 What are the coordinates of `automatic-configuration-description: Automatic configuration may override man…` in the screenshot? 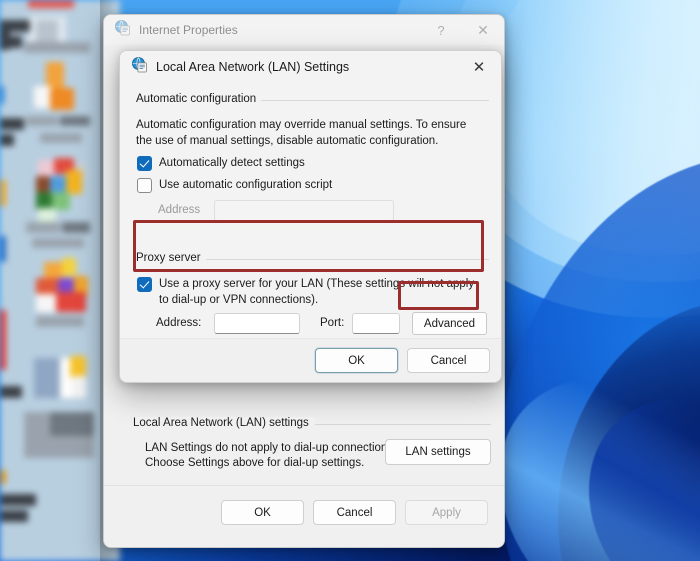 It's located at (301, 133).